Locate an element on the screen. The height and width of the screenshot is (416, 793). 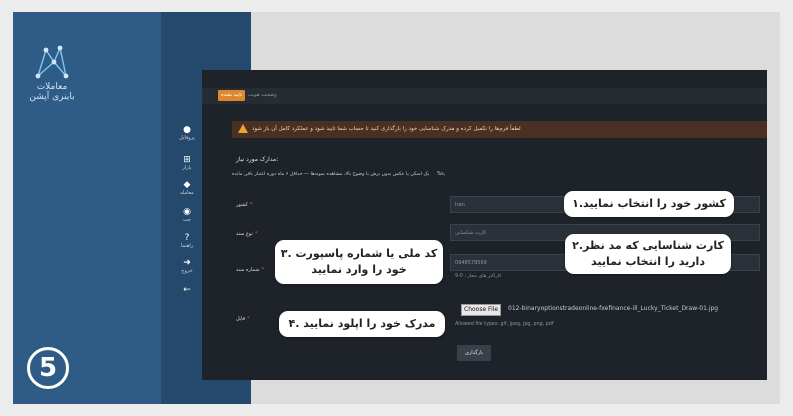
sidebar-item-label: خروج is located at coordinates (187, 271).